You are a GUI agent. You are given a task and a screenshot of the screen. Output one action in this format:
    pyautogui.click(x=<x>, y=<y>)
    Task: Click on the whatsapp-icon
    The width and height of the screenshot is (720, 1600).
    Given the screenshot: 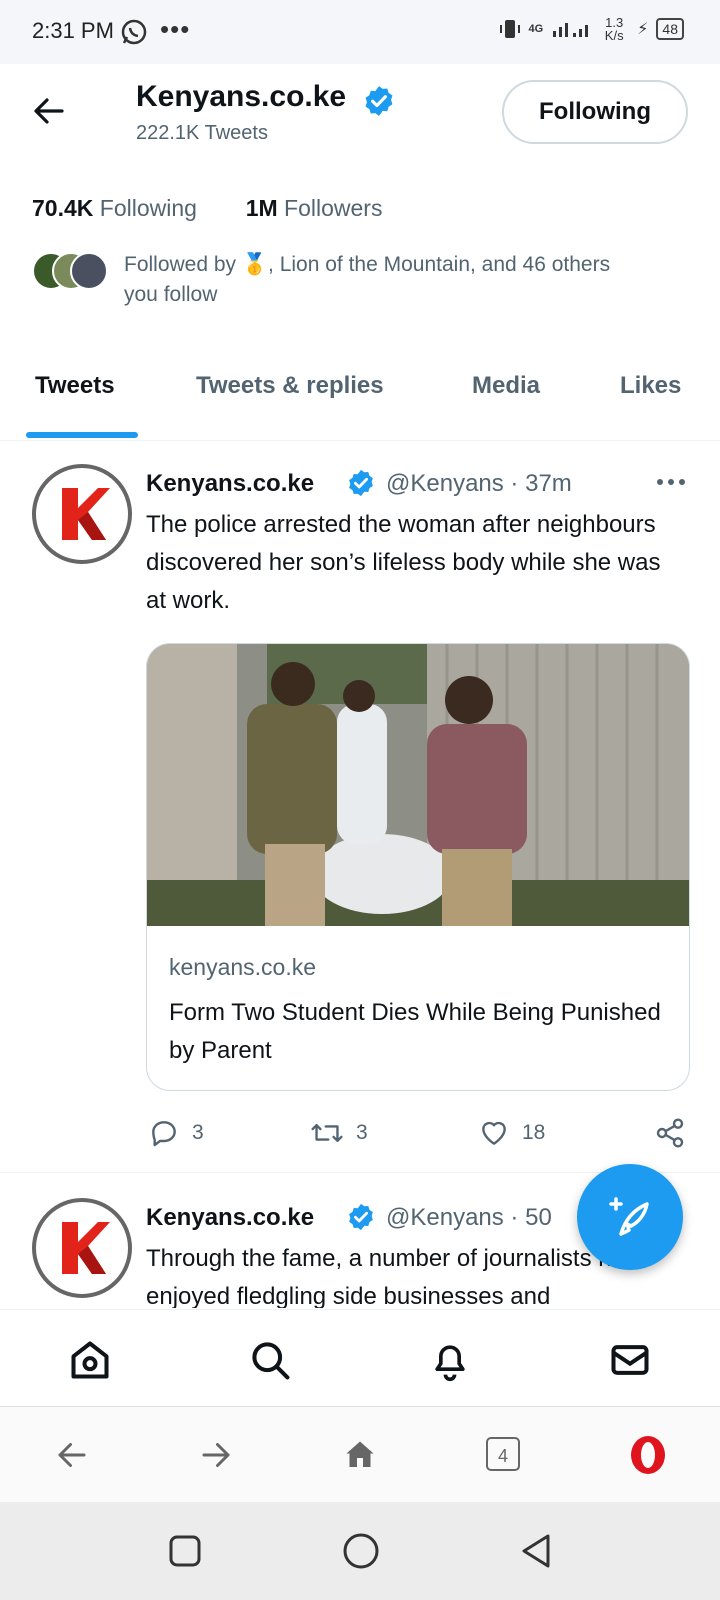 What is the action you would take?
    pyautogui.click(x=134, y=32)
    